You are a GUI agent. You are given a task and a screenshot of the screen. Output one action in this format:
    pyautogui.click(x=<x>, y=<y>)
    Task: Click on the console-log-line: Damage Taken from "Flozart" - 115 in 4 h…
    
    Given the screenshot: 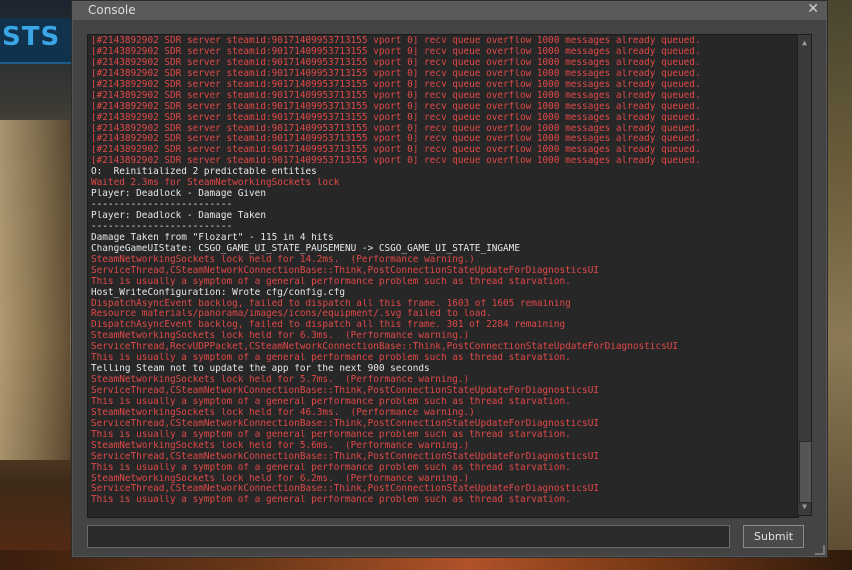 What is the action you would take?
    pyautogui.click(x=212, y=237)
    